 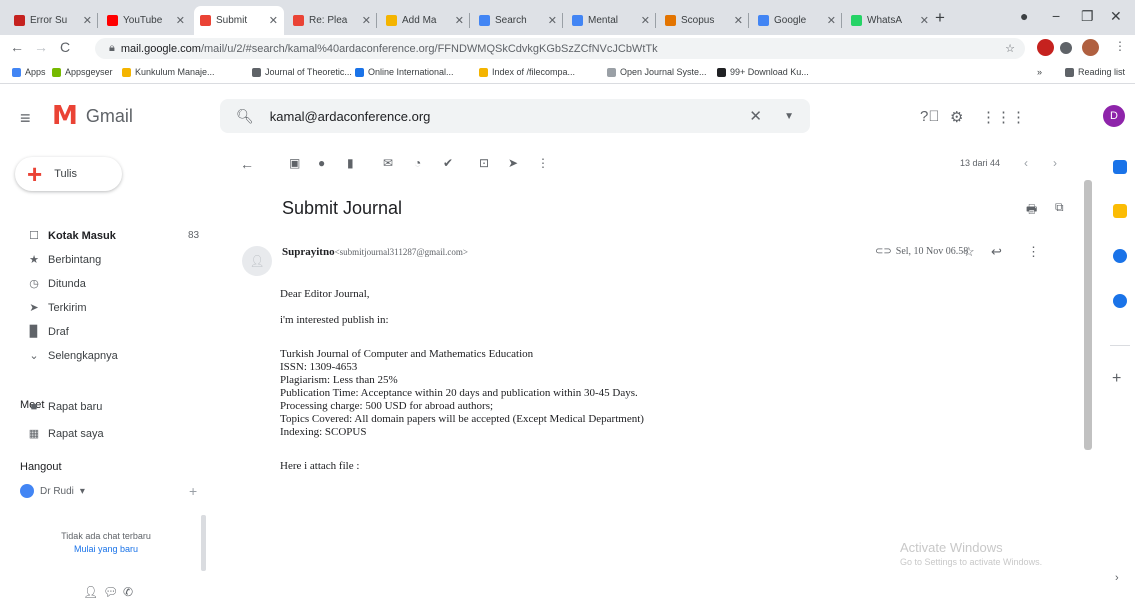 What do you see at coordinates (890, 20) in the screenshot?
I see `browser-tab: WhatsA ✕` at bounding box center [890, 20].